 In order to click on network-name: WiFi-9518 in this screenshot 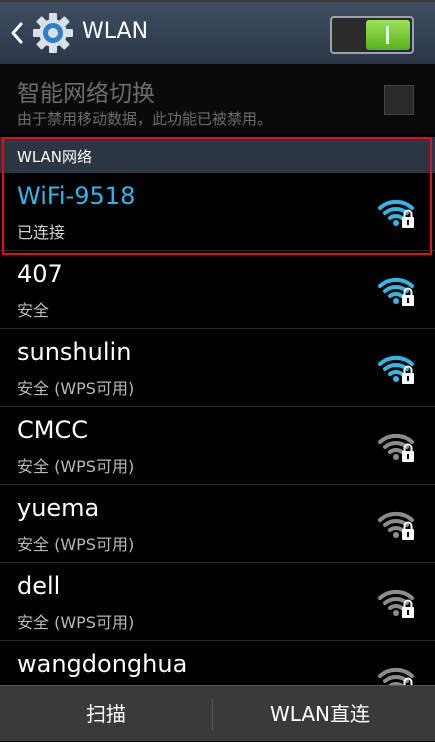, I will do `click(76, 196)`.